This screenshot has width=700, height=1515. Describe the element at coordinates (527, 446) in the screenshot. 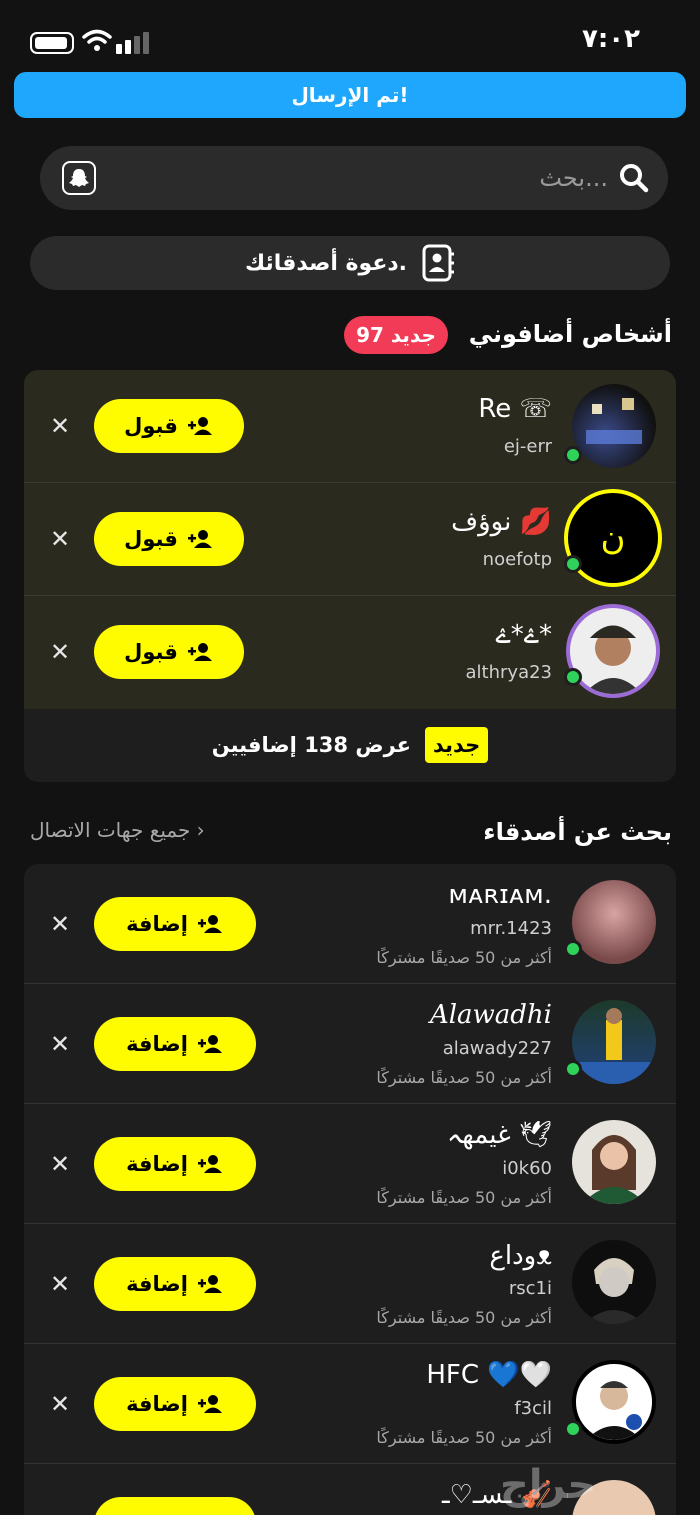

I see `request-username: ej-err` at that location.